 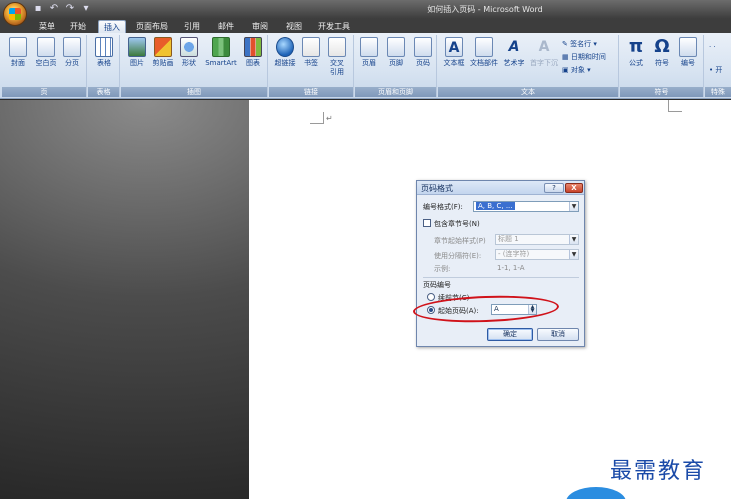 I want to click on group-header-footer: 页眉 页脚 页码 页眉和页脚, so click(x=396, y=66).